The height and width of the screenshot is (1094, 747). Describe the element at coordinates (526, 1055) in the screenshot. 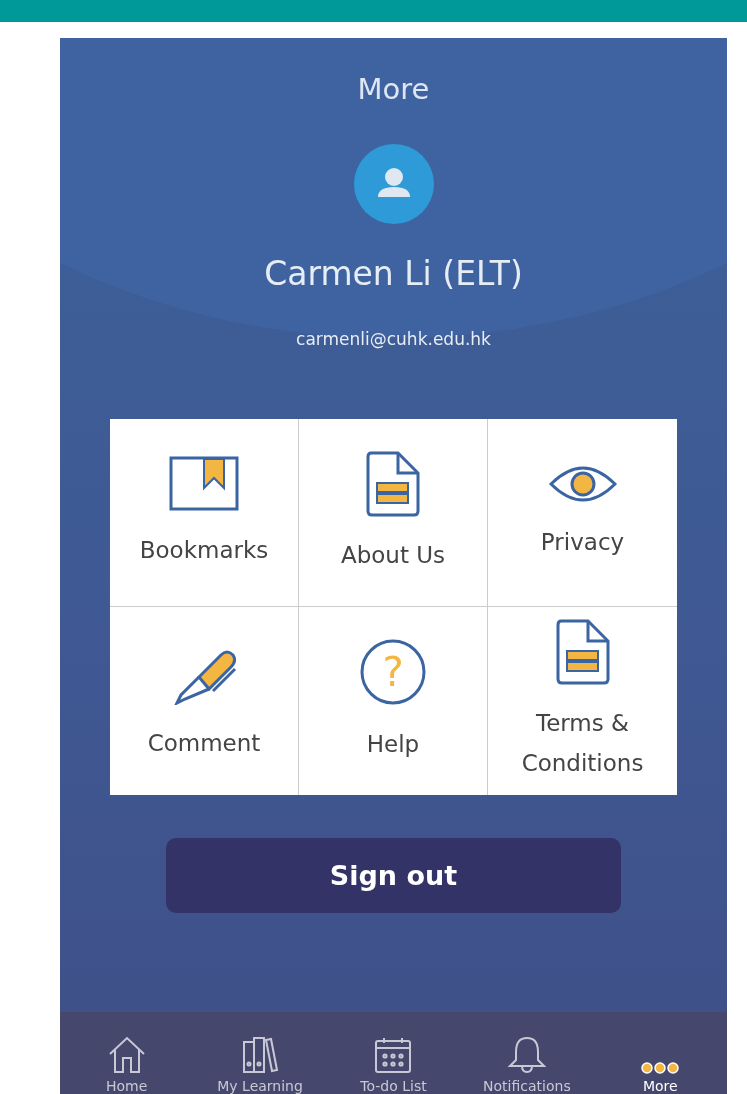

I see `bell-icon` at that location.